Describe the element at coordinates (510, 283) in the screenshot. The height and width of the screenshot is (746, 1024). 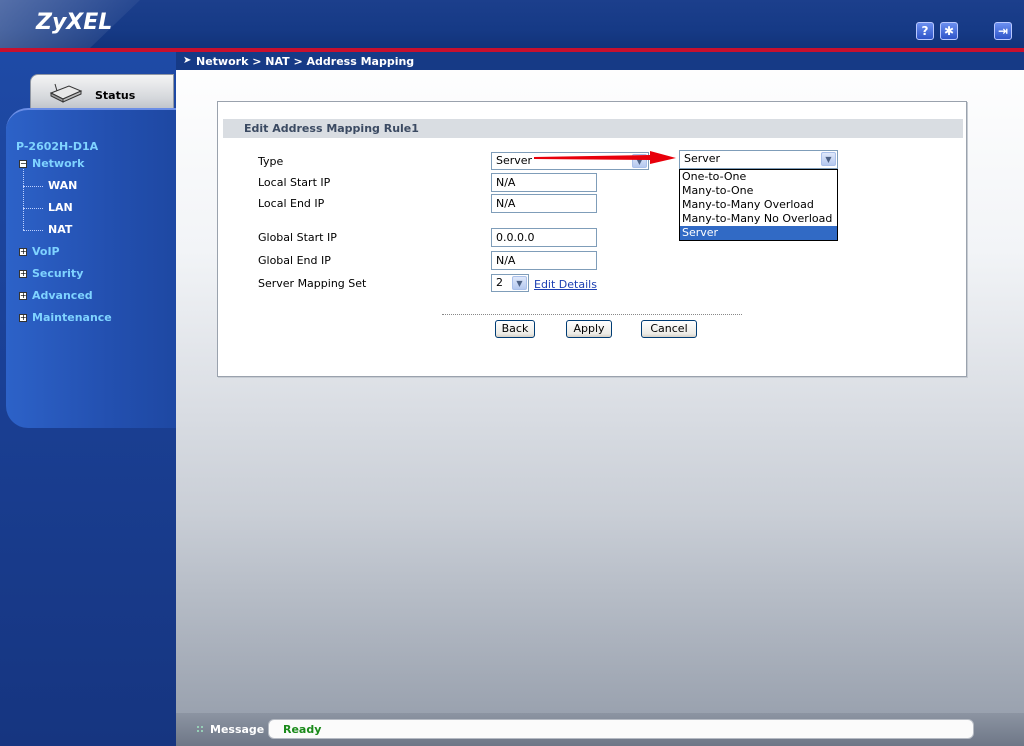
I see `server-mapping-set-select: 2 ▼` at that location.